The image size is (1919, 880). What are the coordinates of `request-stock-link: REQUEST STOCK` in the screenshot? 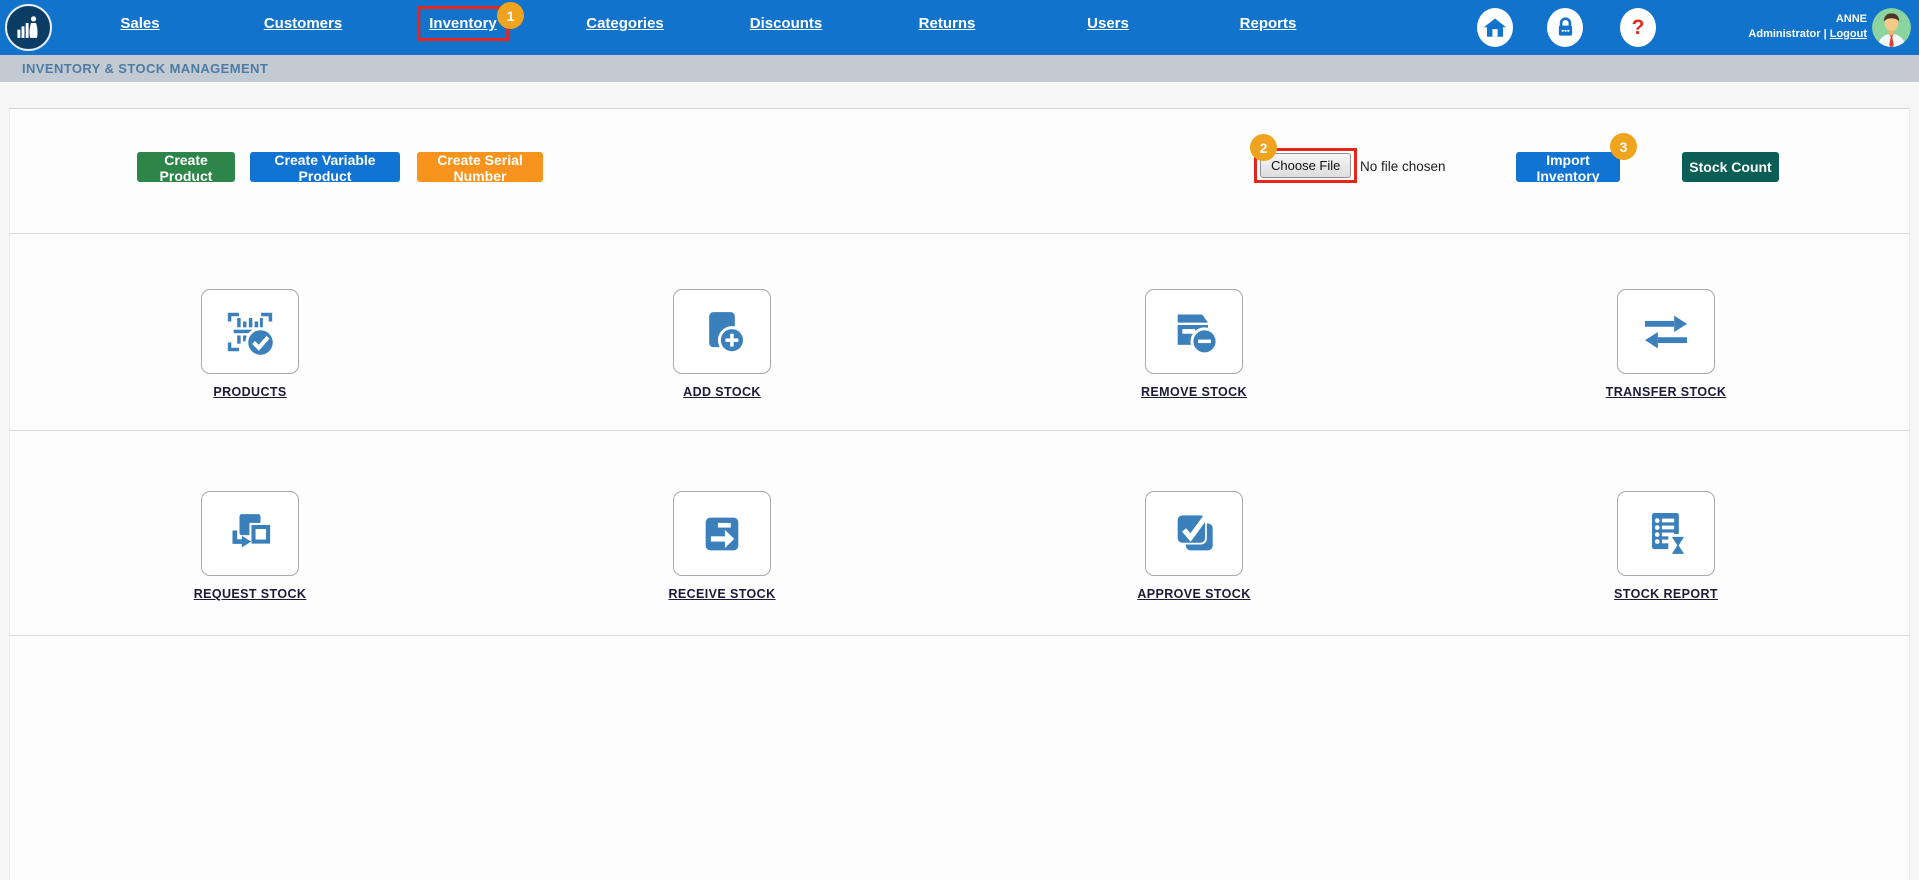 It's located at (250, 594).